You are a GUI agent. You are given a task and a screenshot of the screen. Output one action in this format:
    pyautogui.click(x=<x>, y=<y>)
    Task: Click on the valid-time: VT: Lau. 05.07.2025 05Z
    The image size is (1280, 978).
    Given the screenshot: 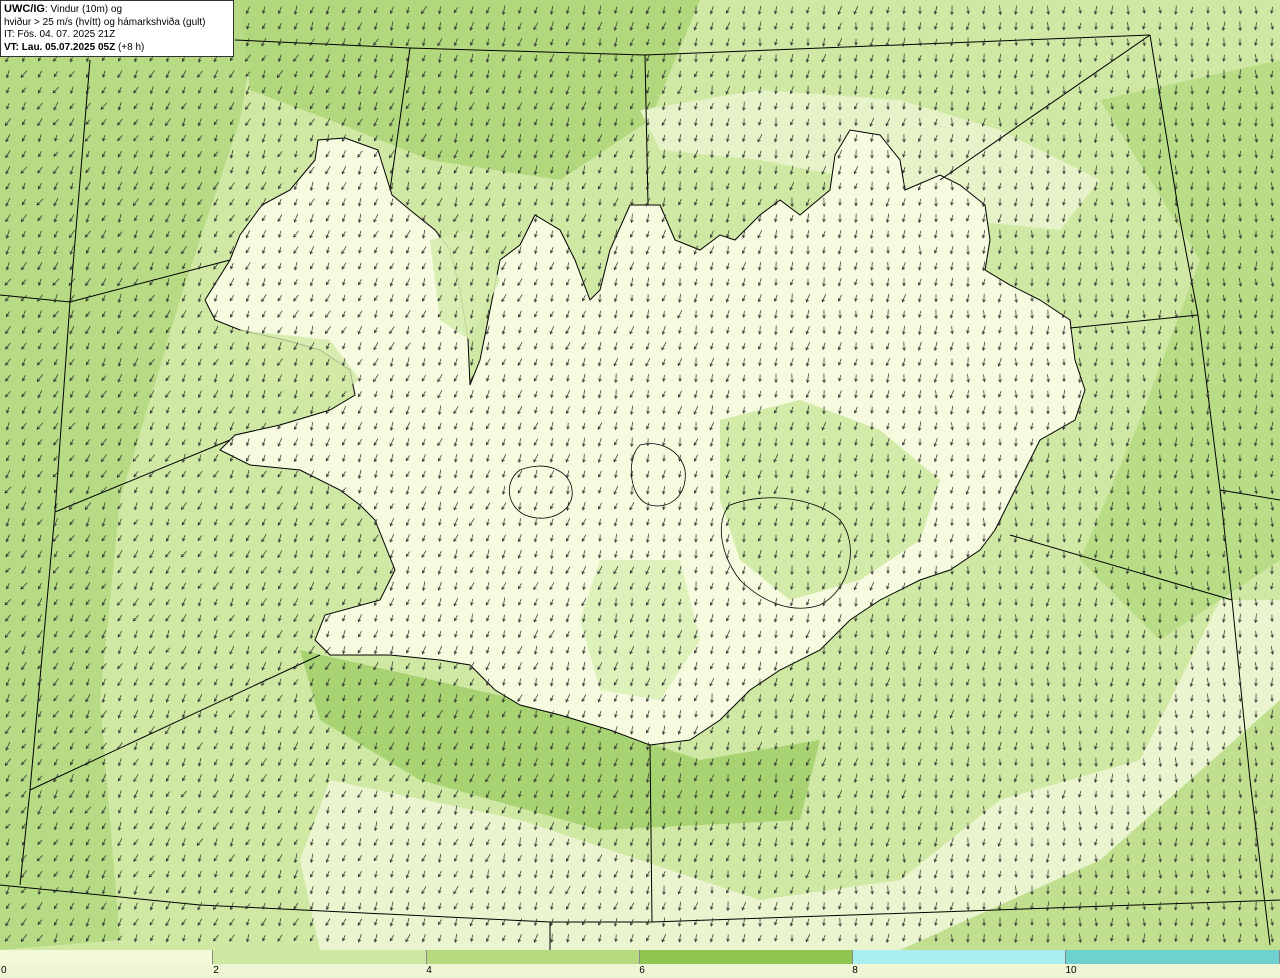 What is the action you would take?
    pyautogui.click(x=60, y=47)
    